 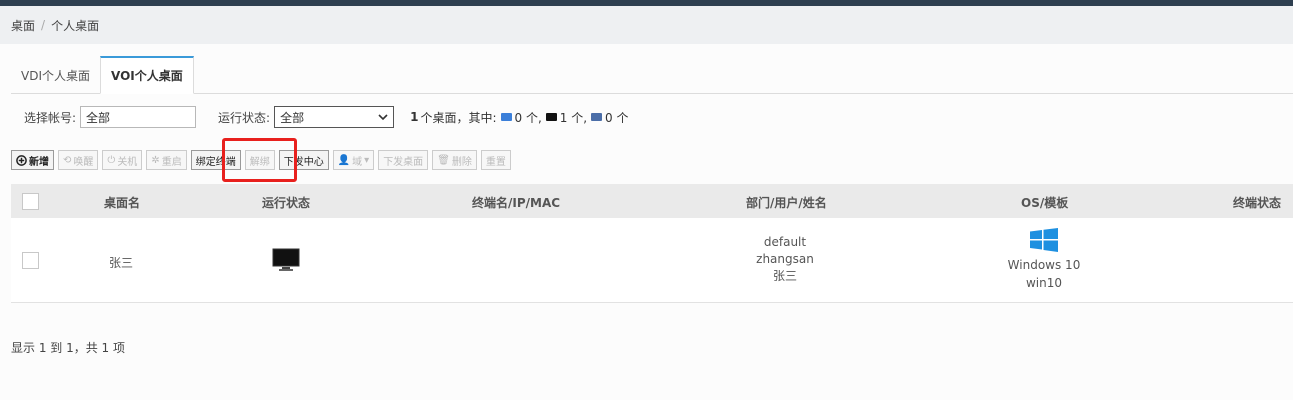 I want to click on delete-button: 🗑 删除, so click(x=454, y=160).